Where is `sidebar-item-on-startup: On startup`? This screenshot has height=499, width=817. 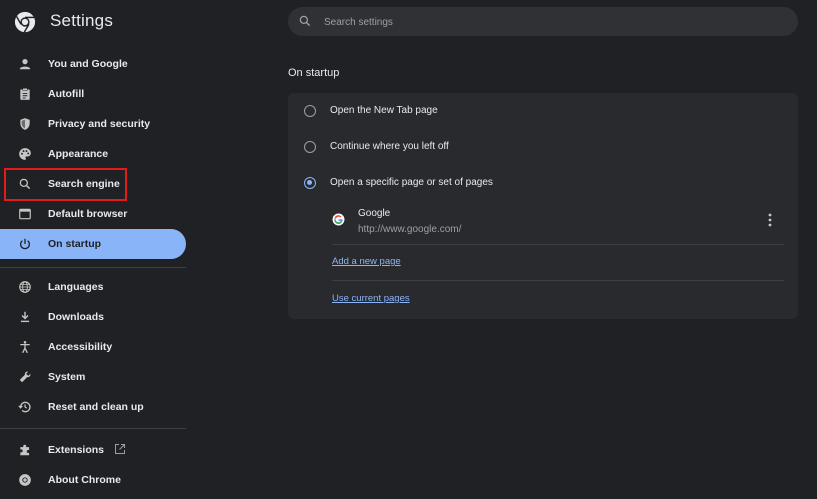
sidebar-item-on-startup: On startup is located at coordinates (93, 244).